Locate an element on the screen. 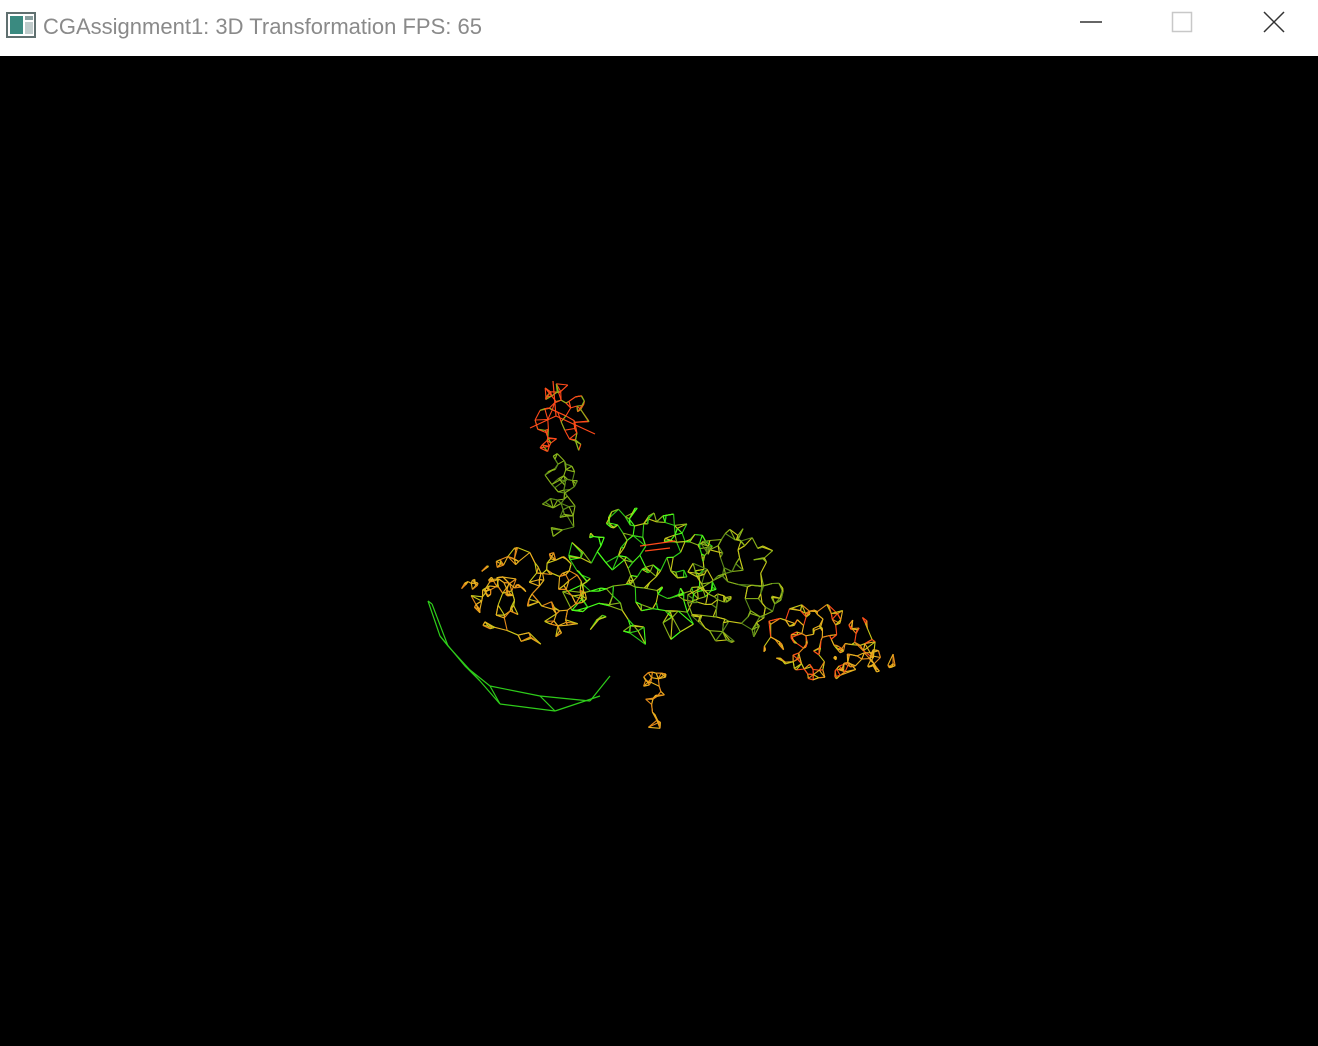  maximize-button is located at coordinates (1182, 24).